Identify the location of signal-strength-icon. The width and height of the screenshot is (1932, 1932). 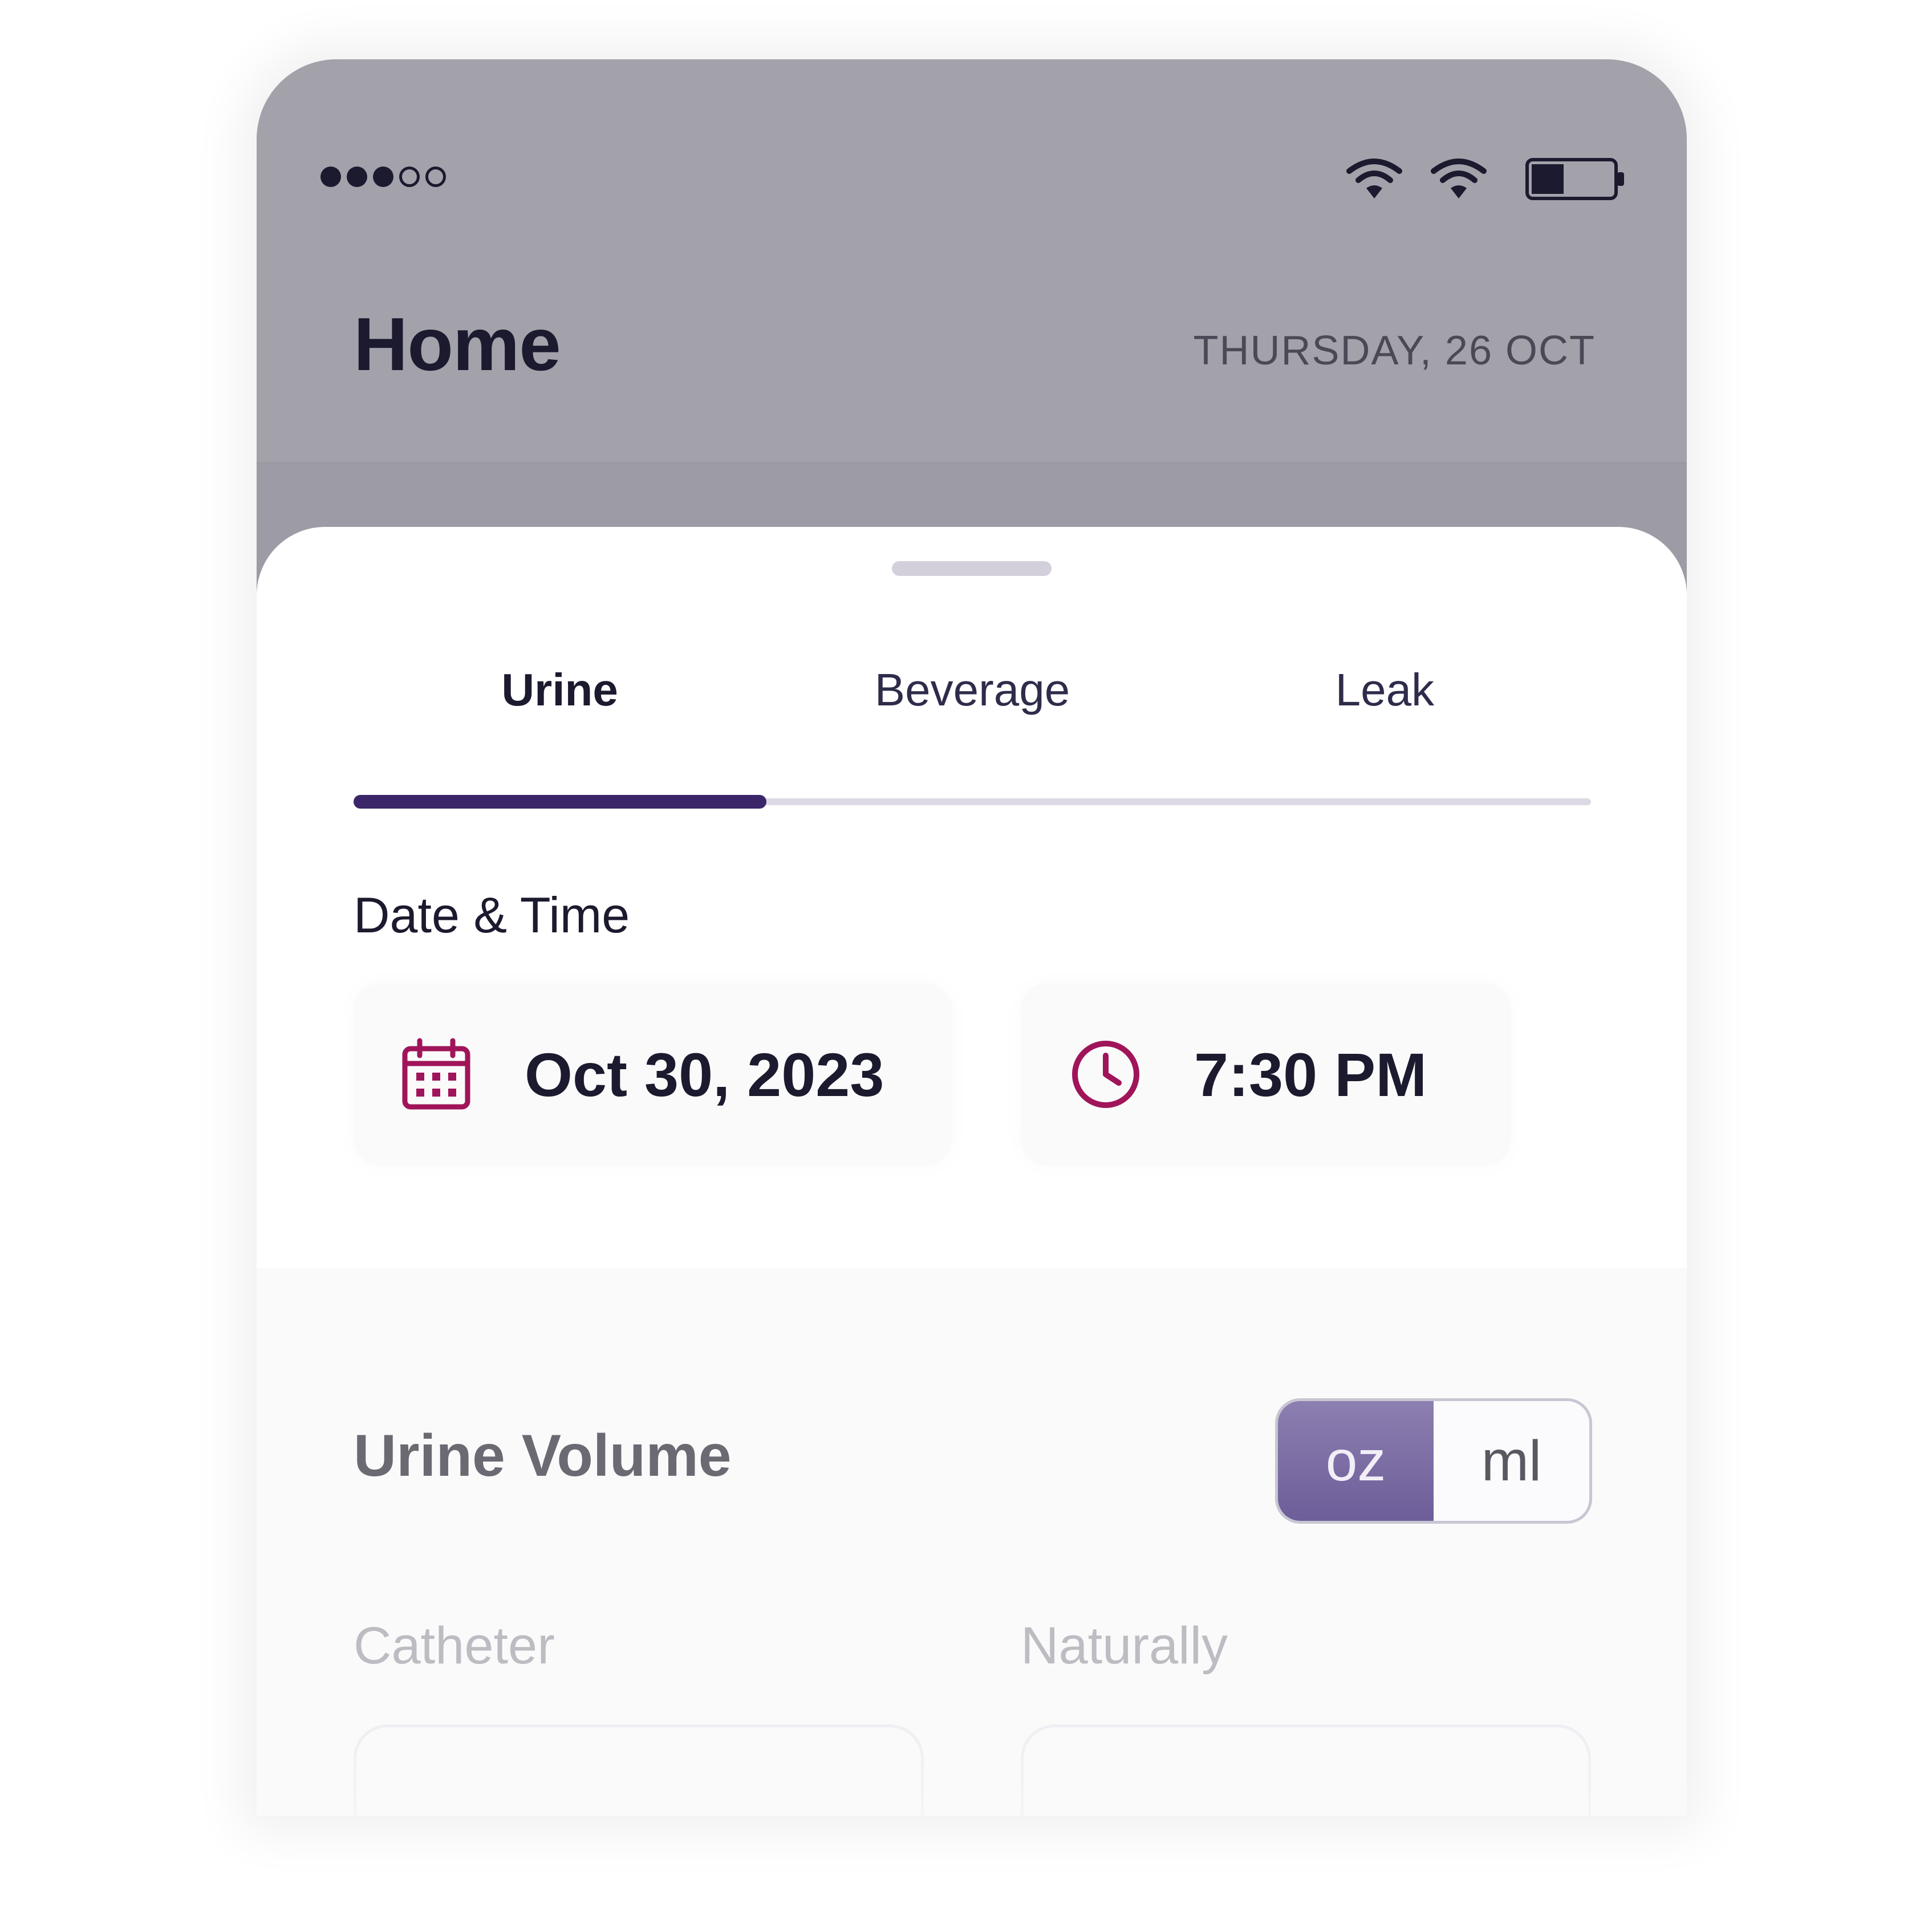
(383, 177).